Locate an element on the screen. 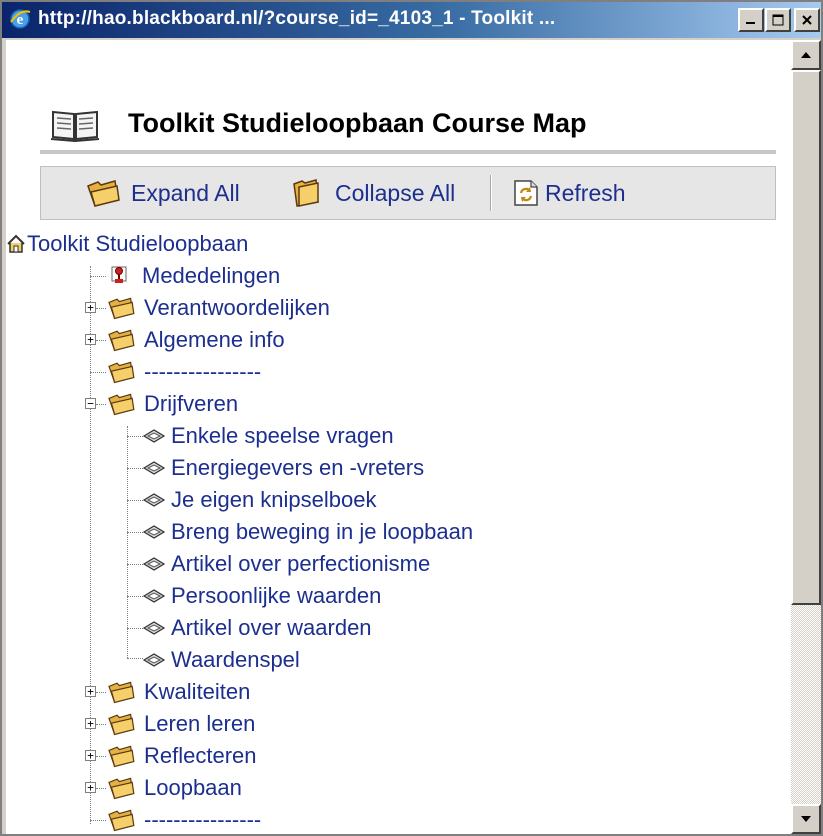 The width and height of the screenshot is (823, 836). tree-item-label: Reflecteren is located at coordinates (200, 755).